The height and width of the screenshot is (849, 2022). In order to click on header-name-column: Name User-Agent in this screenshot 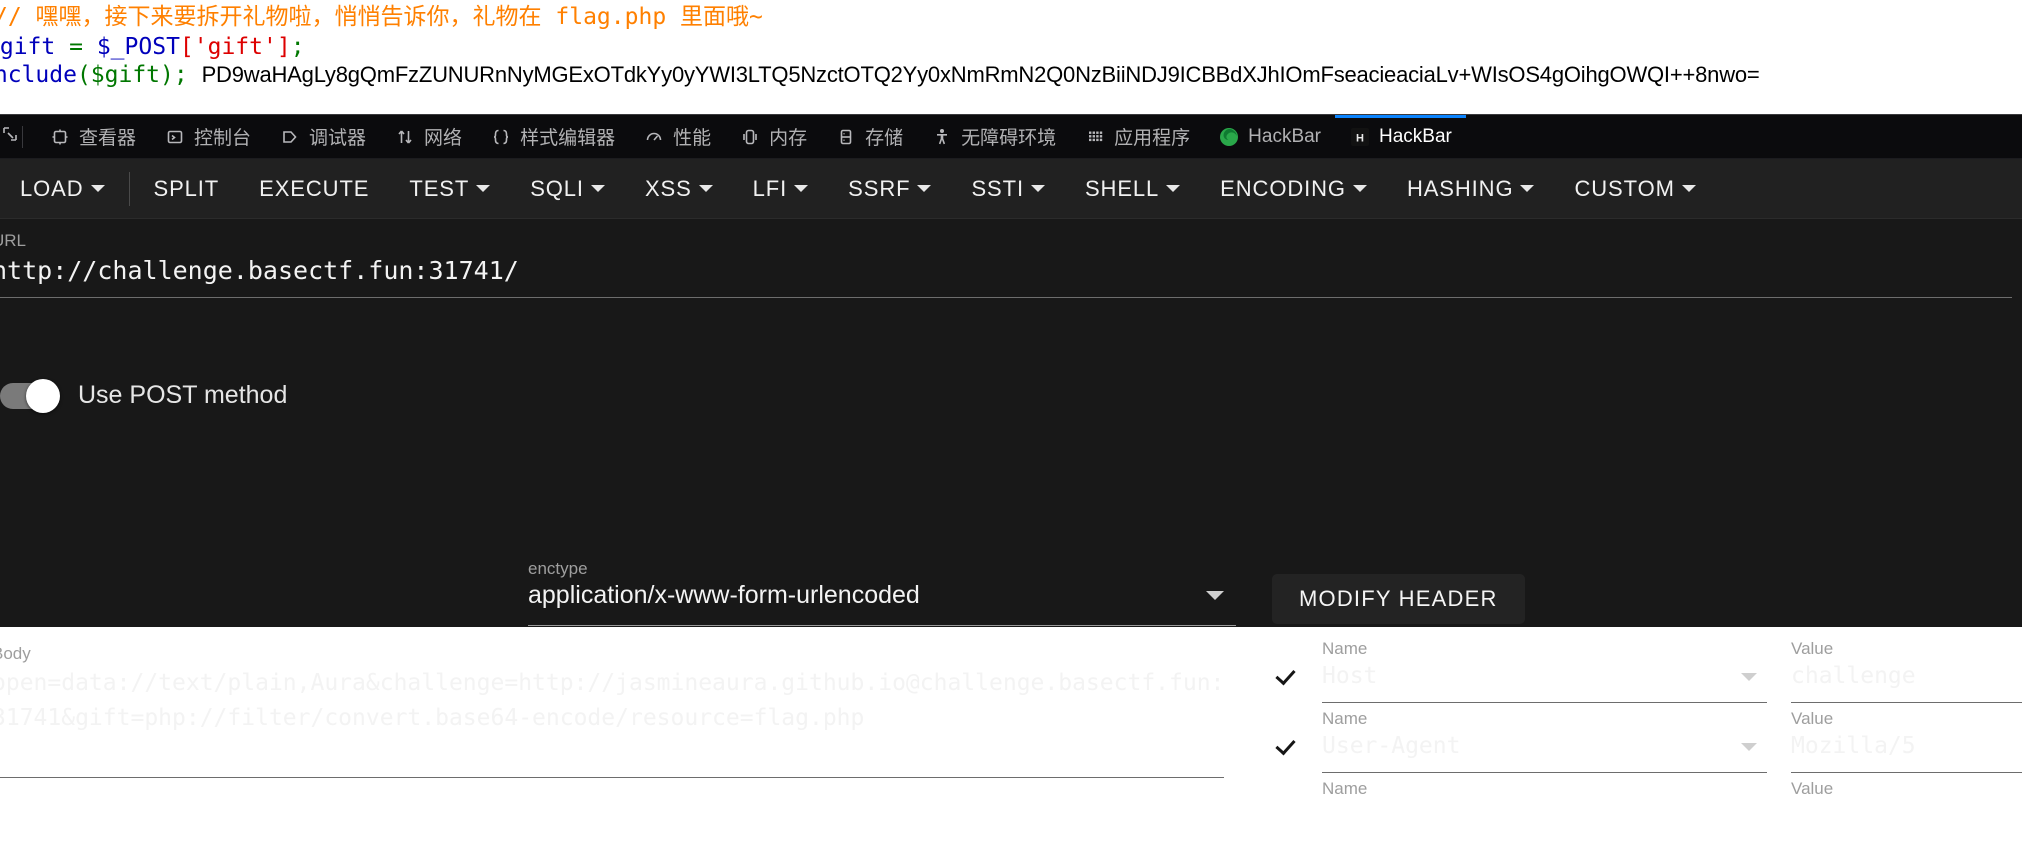, I will do `click(1544, 741)`.